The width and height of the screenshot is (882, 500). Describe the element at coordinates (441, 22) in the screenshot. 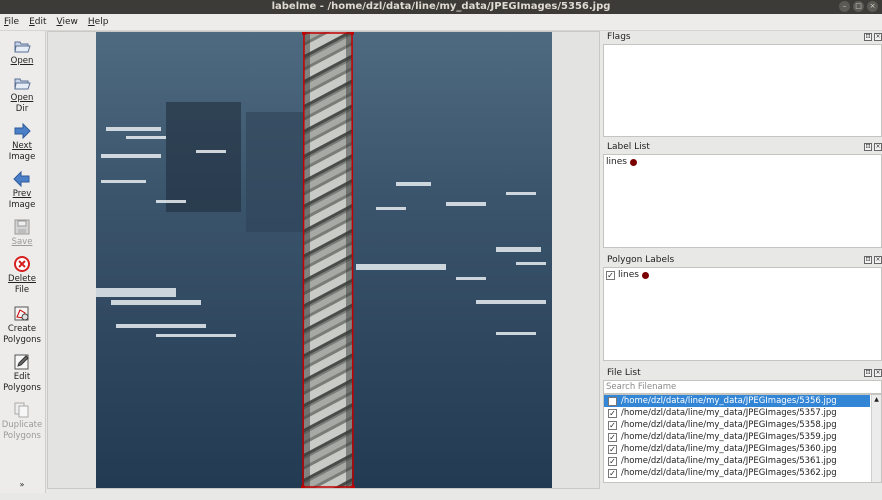

I see `menu-bar: File Edit View Help` at that location.